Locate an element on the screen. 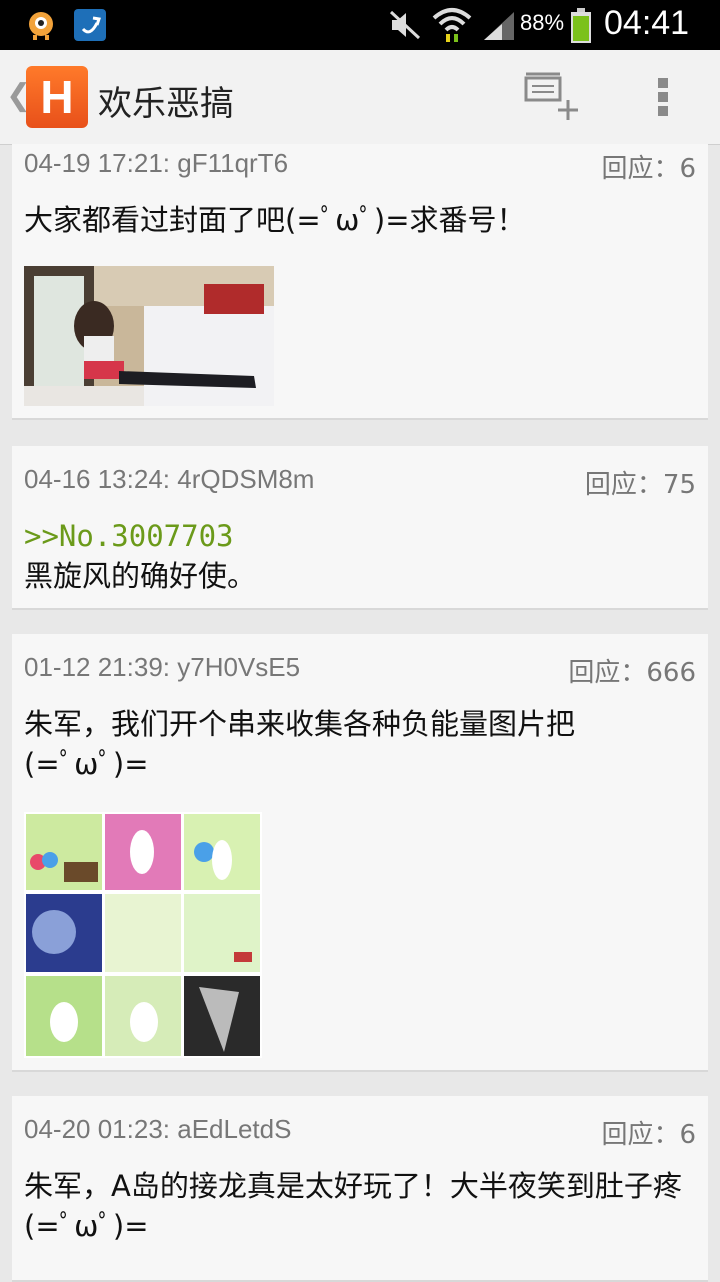 The image size is (720, 1282). reply-count: 回应：666 is located at coordinates (632, 673).